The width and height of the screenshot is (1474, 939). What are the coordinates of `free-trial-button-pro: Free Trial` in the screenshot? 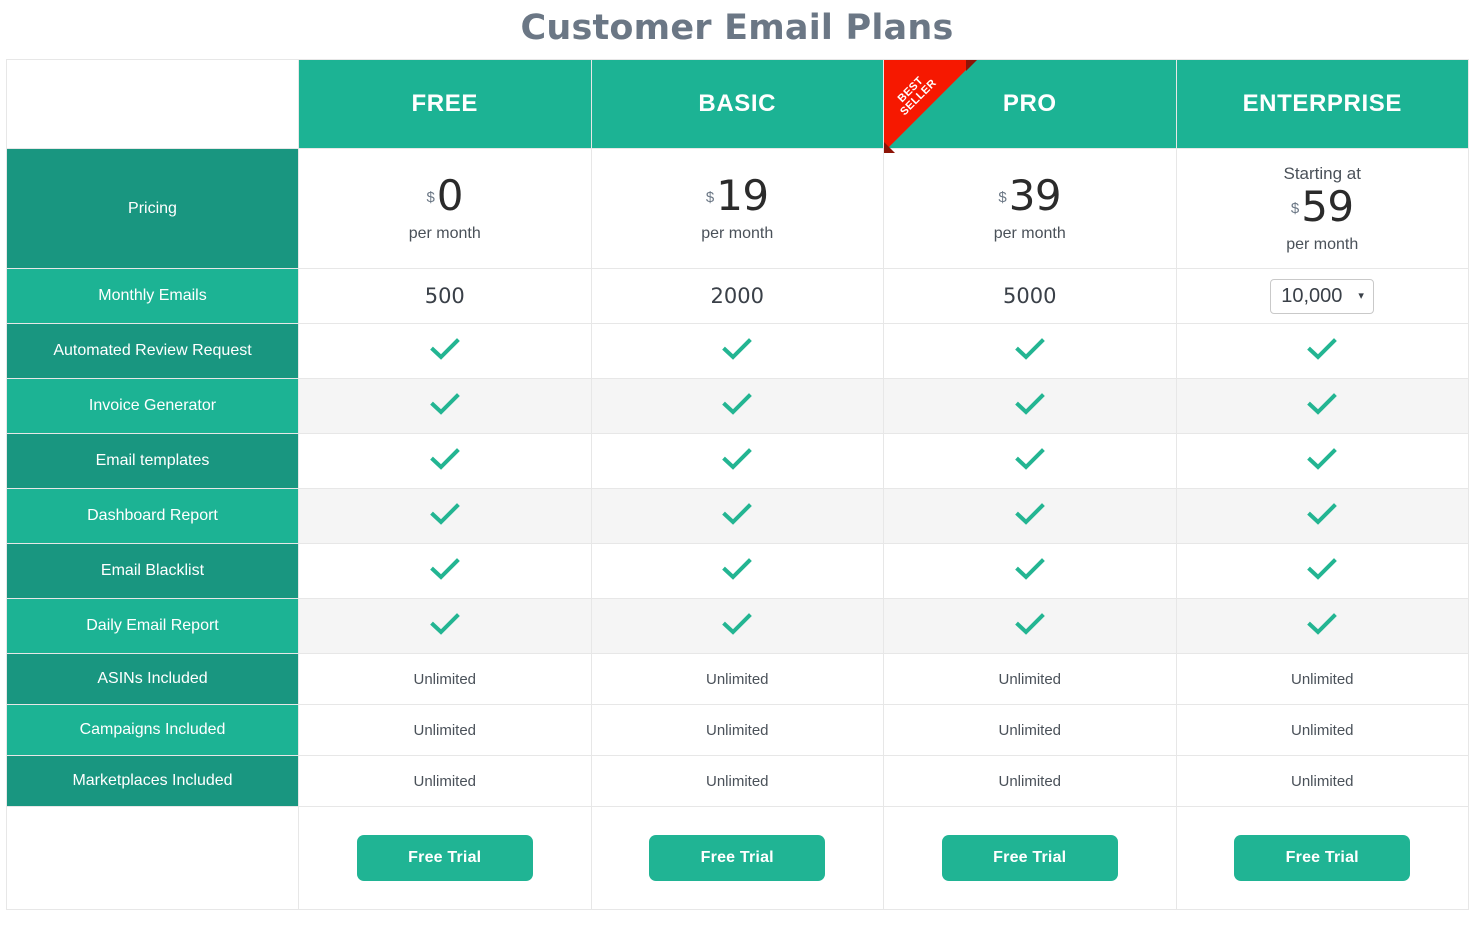 It's located at (1029, 858).